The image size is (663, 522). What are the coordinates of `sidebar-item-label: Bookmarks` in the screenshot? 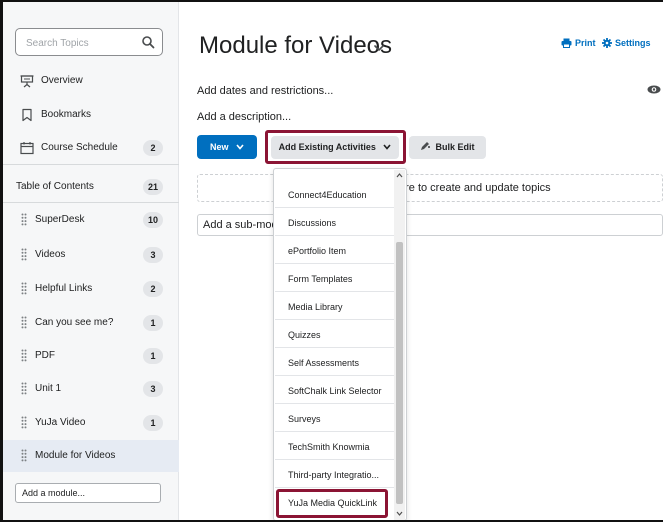 It's located at (66, 114).